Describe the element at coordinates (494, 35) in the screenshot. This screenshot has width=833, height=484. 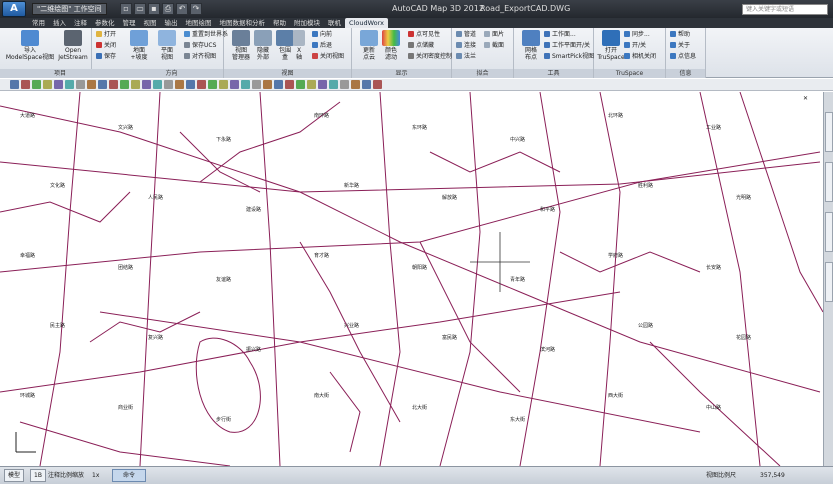
I see `patch-button: 面片` at that location.